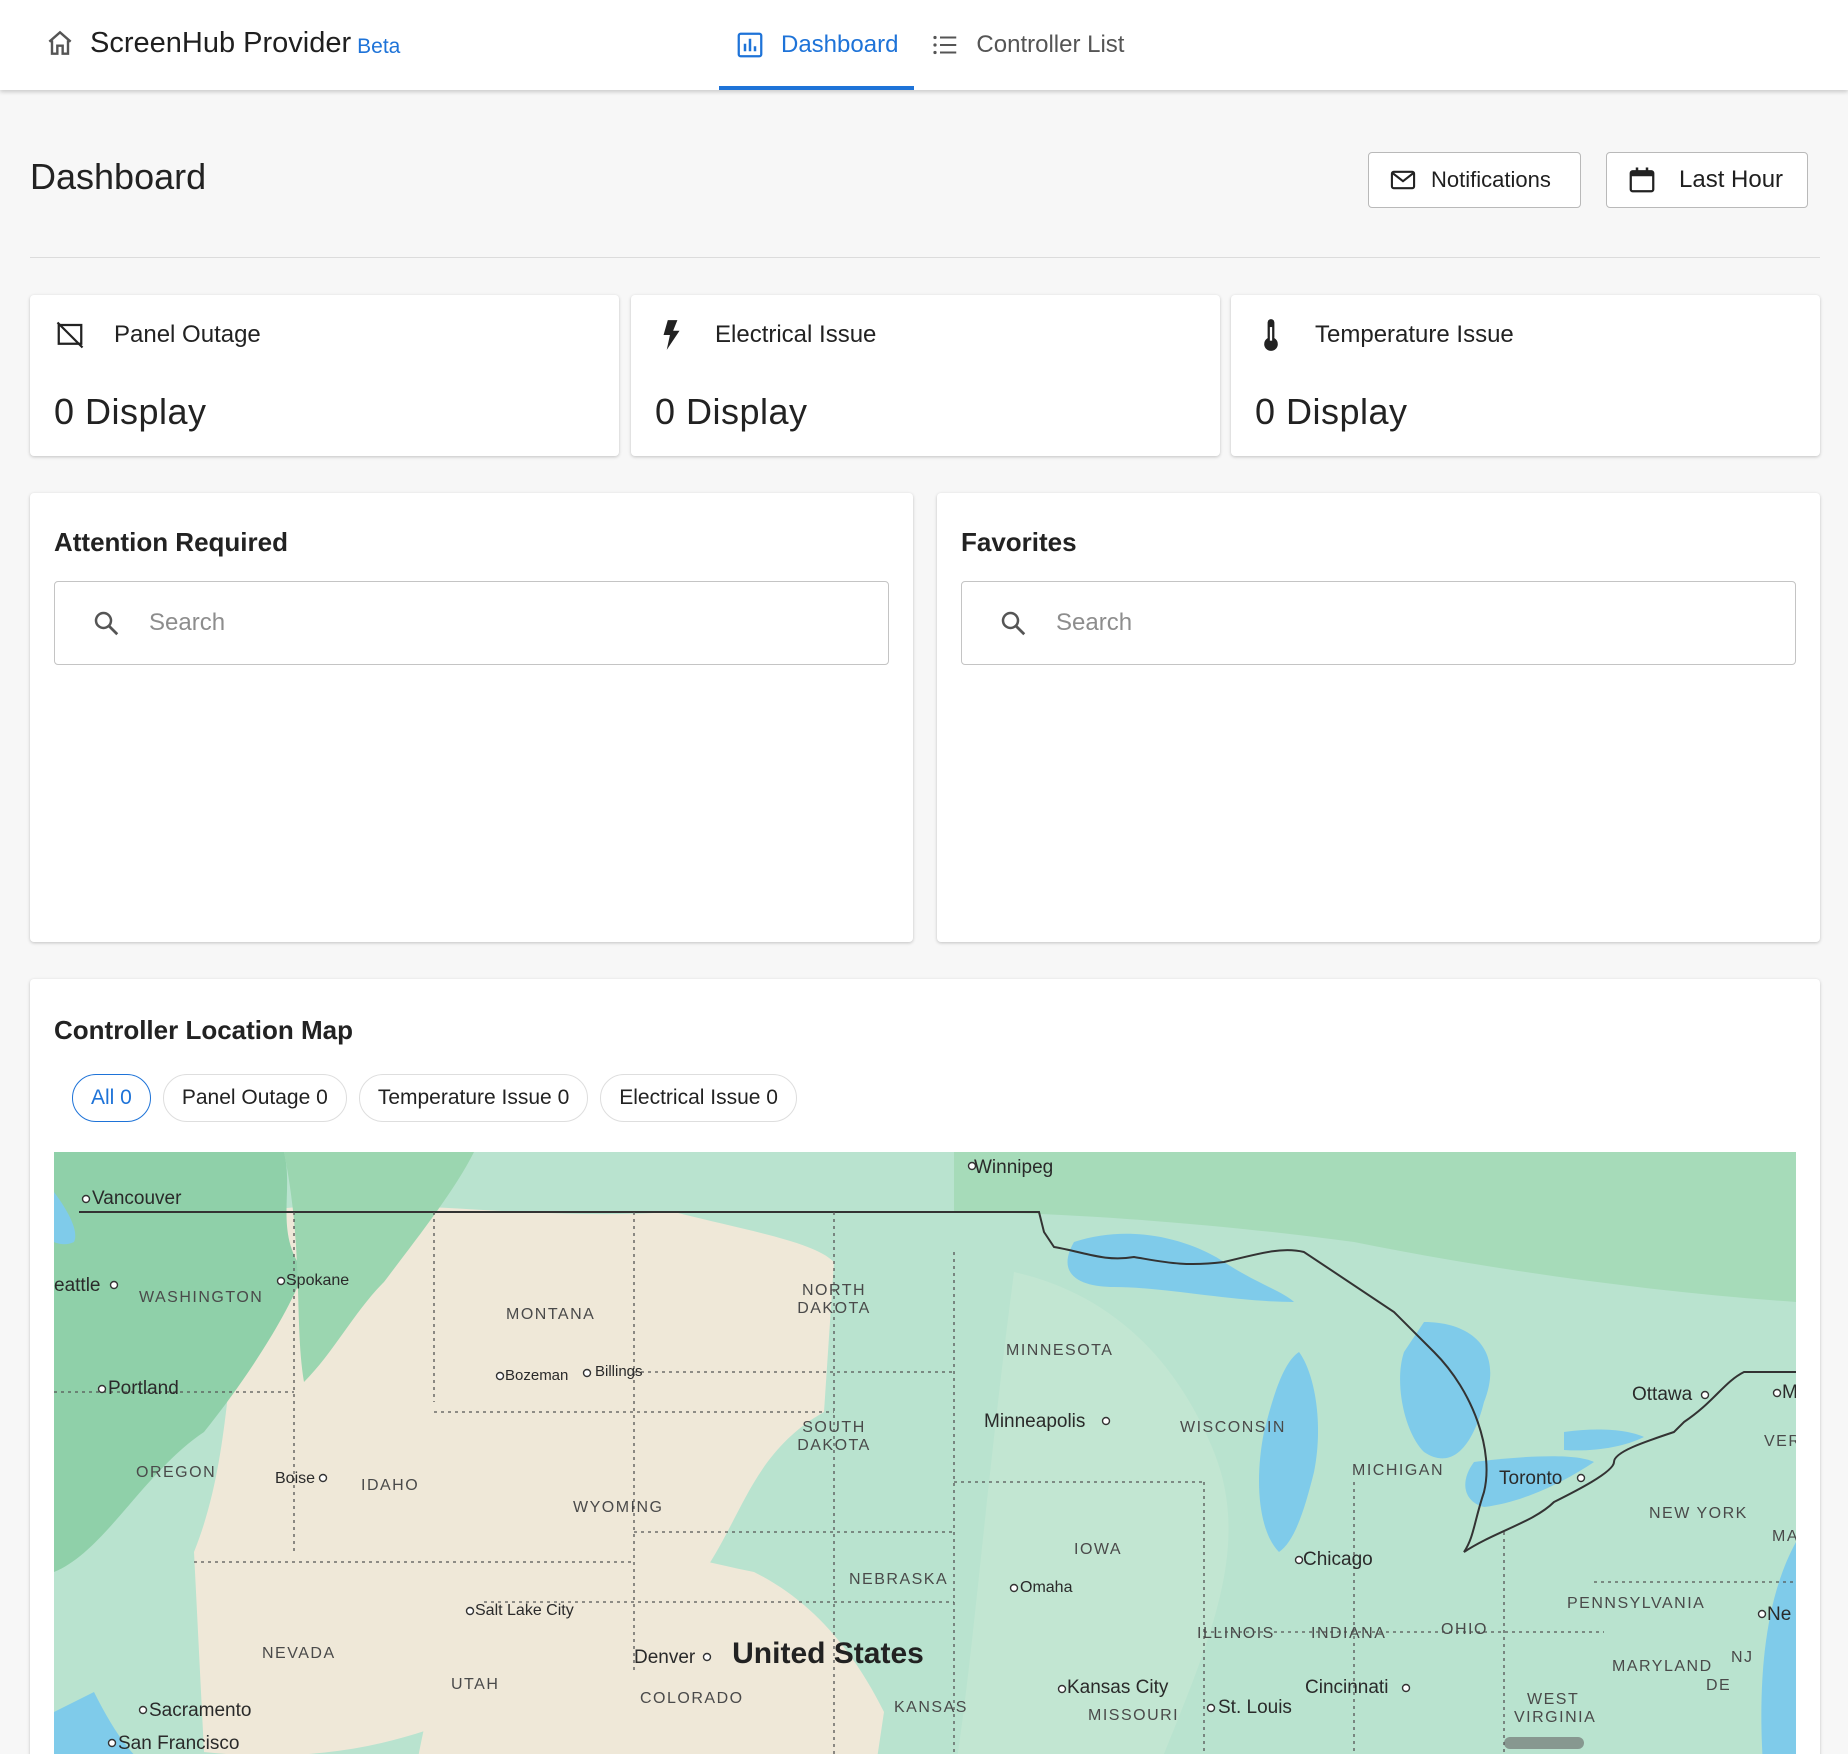 This screenshot has width=1848, height=1754. What do you see at coordinates (379, 46) in the screenshot?
I see `beta-badge: Beta` at bounding box center [379, 46].